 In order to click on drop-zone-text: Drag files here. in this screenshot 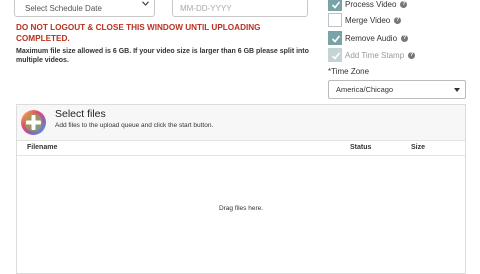, I will do `click(241, 208)`.